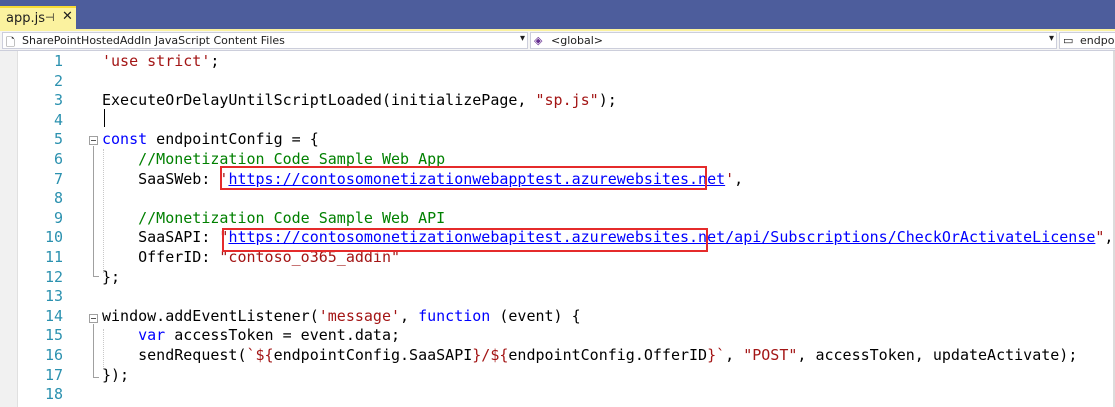 This screenshot has height=407, width=1115. Describe the element at coordinates (53, 335) in the screenshot. I see `line-number: 15` at that location.